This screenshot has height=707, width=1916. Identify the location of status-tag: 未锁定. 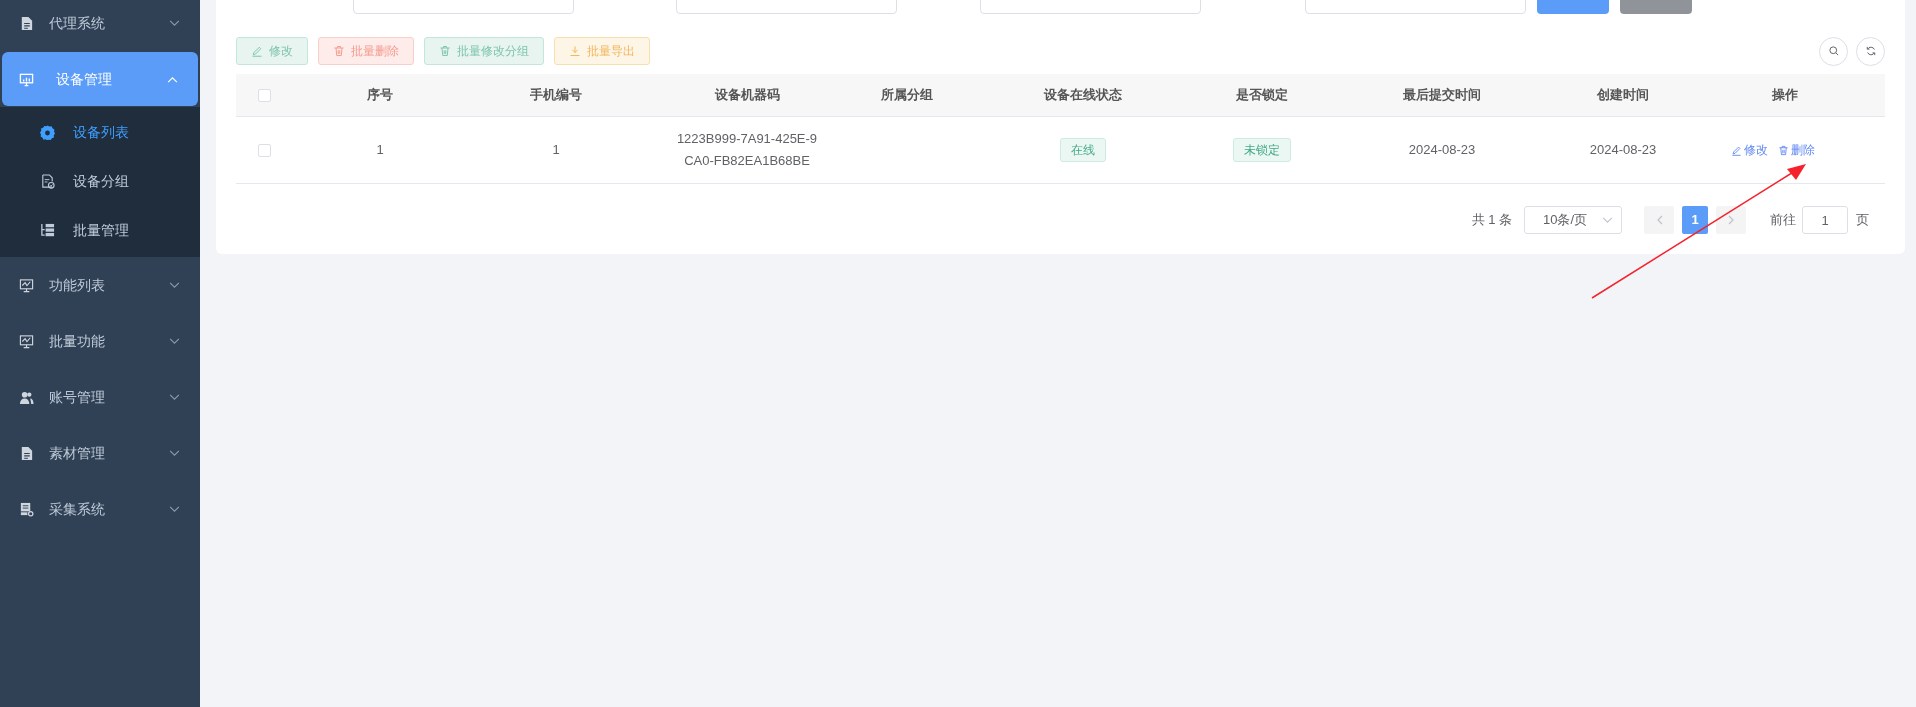
(1262, 150).